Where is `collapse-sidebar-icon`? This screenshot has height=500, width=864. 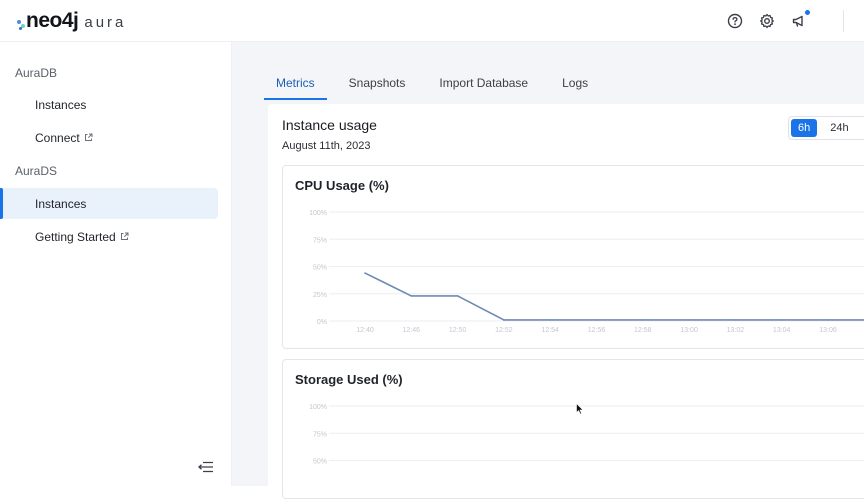 collapse-sidebar-icon is located at coordinates (206, 469).